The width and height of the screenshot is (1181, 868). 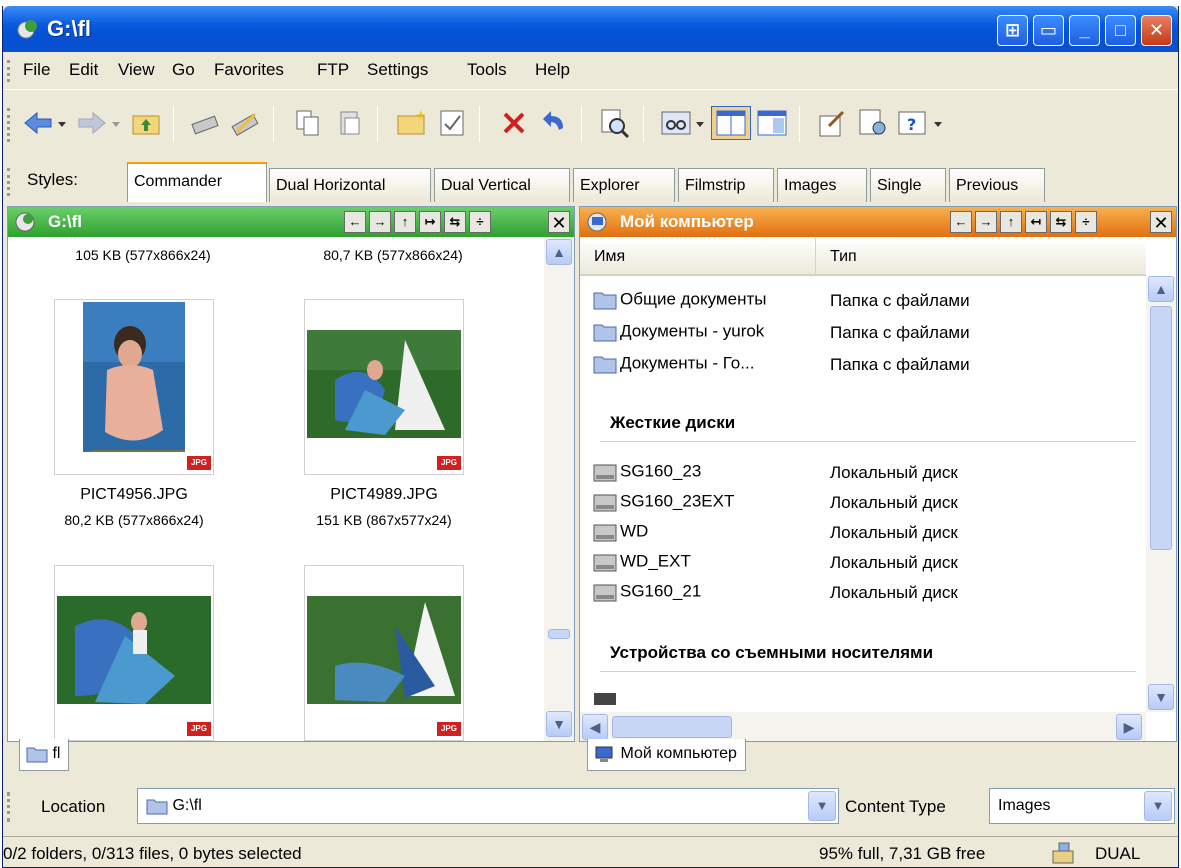 What do you see at coordinates (1082, 806) in the screenshot?
I see `content-type-select: Images ▼` at bounding box center [1082, 806].